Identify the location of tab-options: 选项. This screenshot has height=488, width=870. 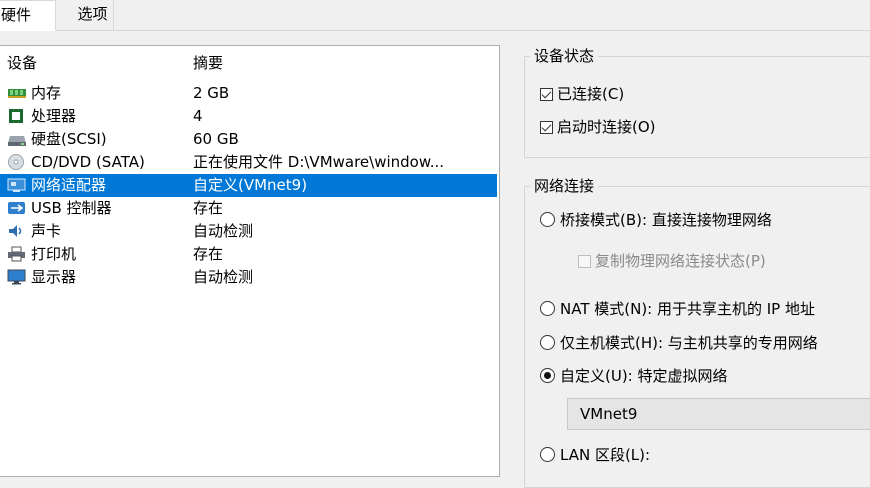
(93, 15).